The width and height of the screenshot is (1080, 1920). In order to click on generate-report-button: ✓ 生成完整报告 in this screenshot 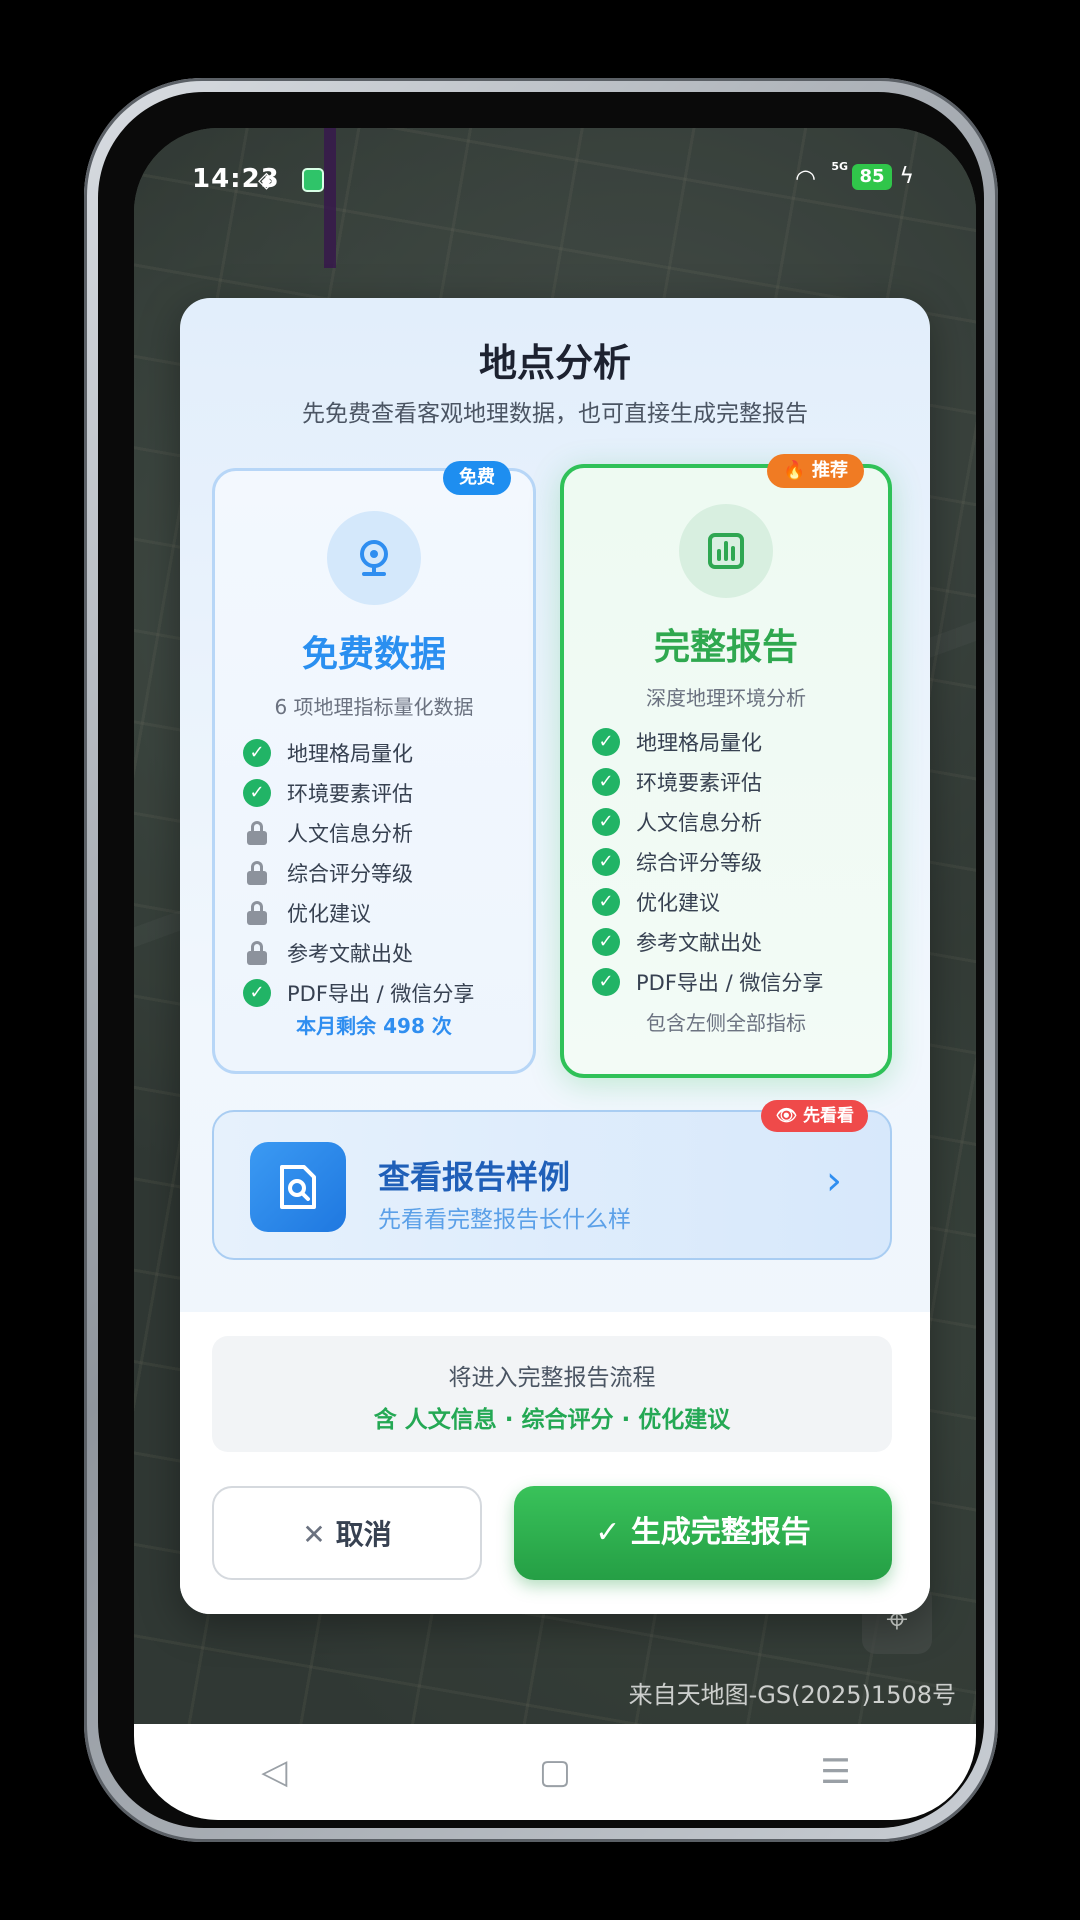, I will do `click(703, 1533)`.